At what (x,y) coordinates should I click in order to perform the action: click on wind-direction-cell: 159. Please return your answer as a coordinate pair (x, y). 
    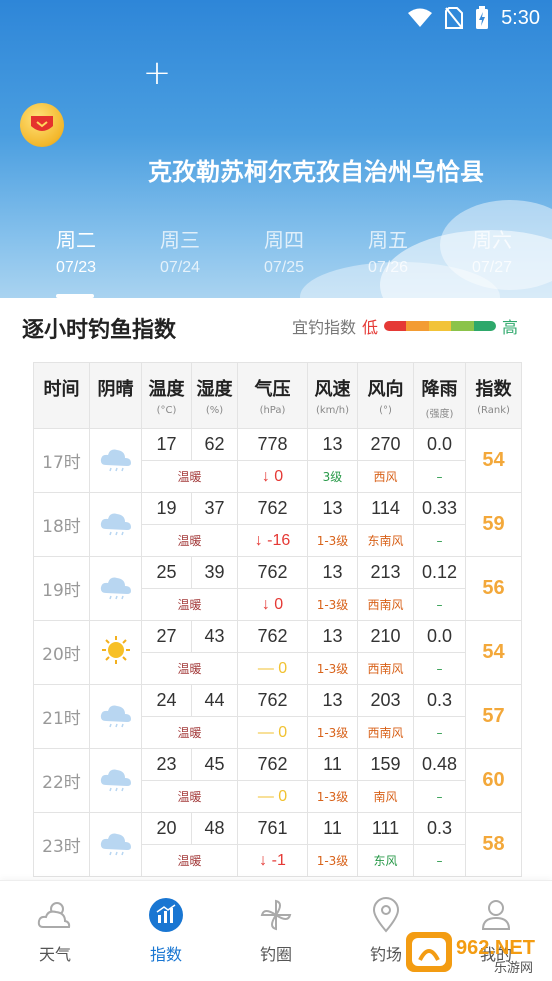
    Looking at the image, I should click on (385, 764).